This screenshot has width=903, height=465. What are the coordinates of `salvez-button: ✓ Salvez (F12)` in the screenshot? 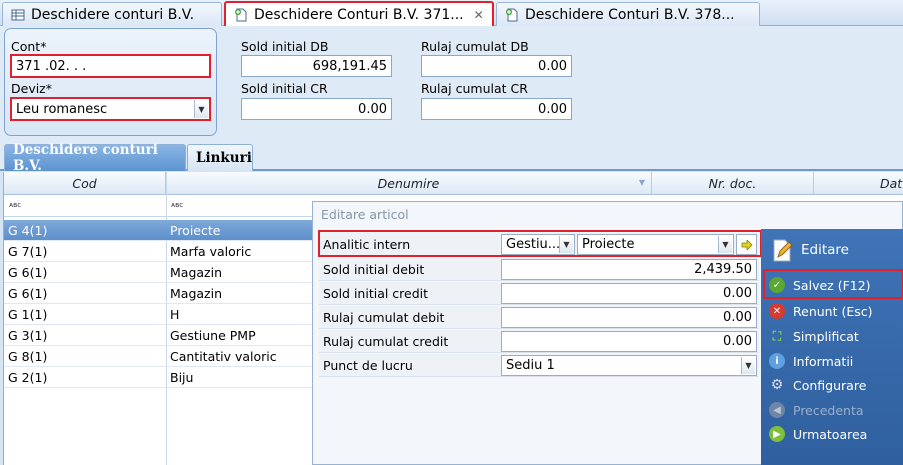 It's located at (820, 285).